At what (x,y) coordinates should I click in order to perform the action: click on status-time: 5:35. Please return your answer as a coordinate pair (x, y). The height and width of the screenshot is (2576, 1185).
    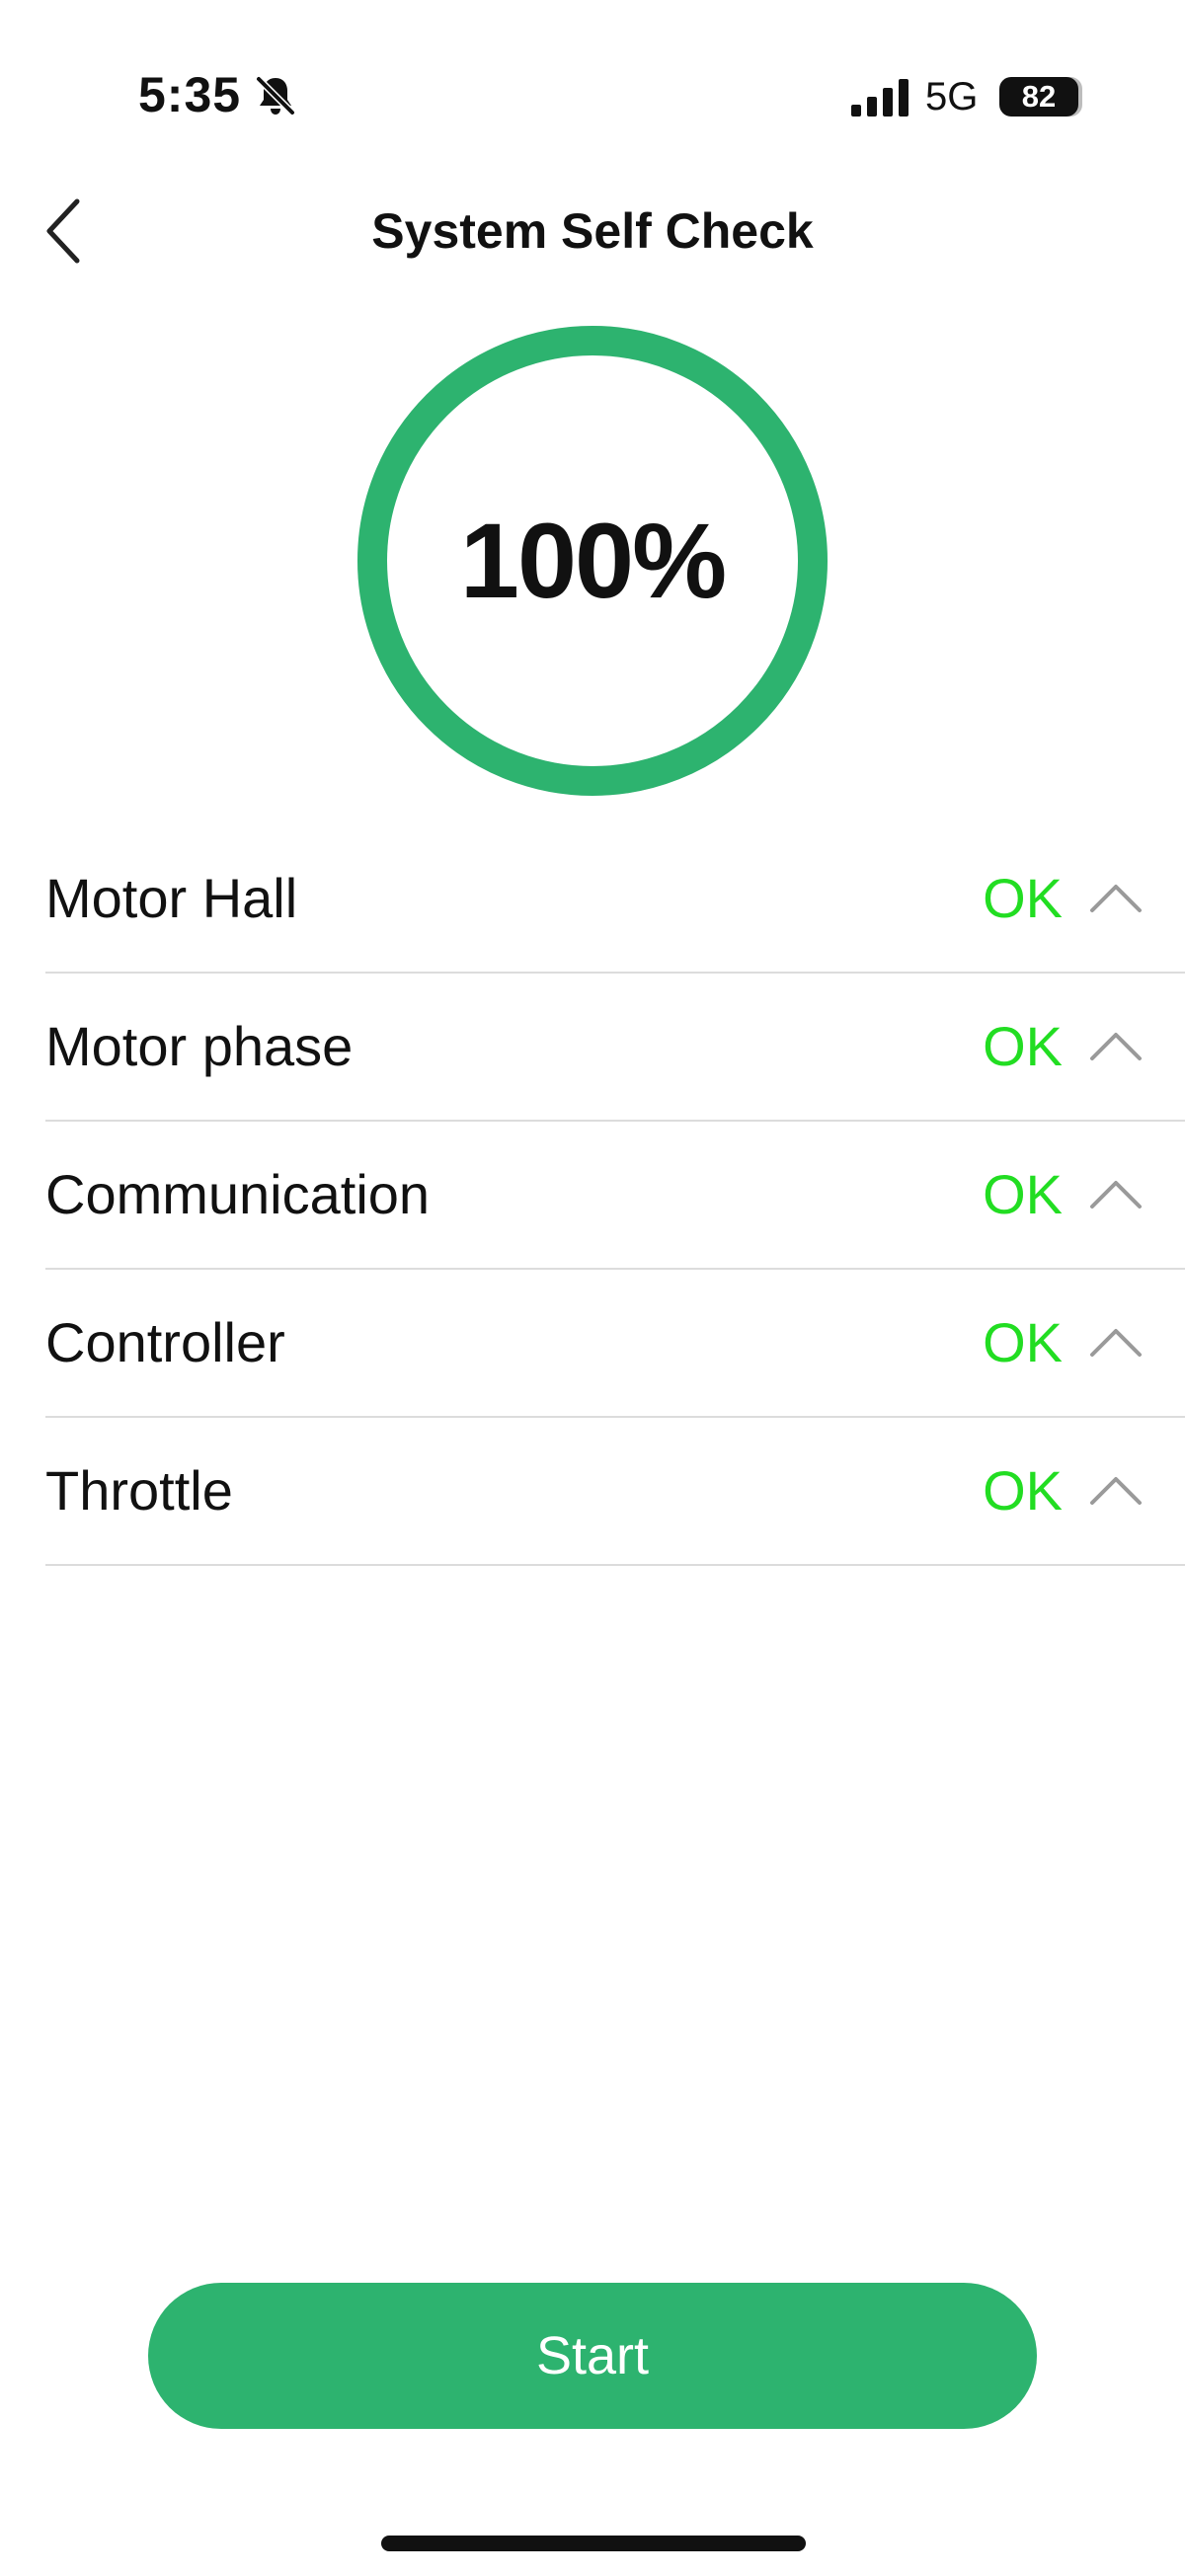
    Looking at the image, I should click on (190, 94).